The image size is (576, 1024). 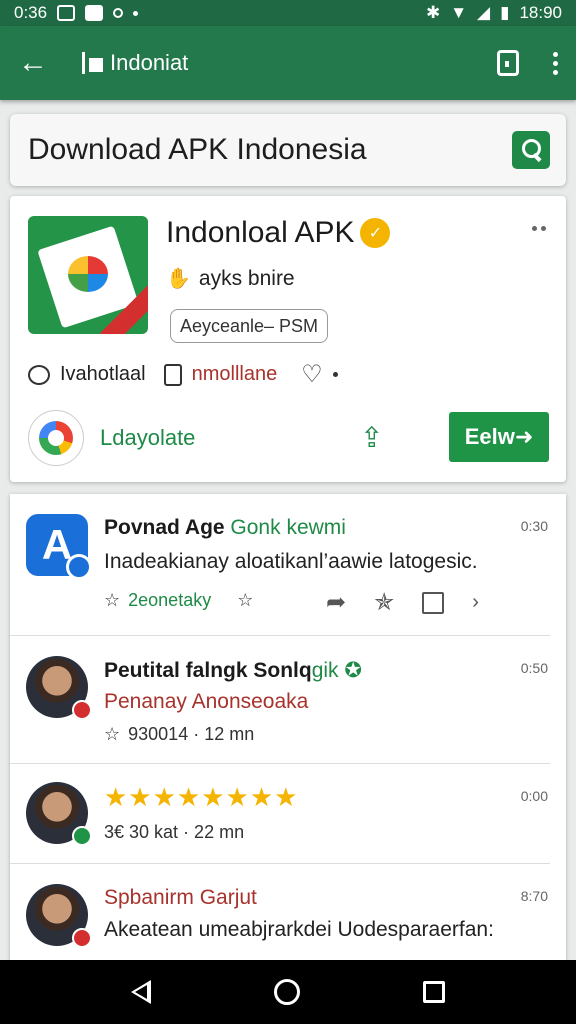 I want to click on nav-back-icon, so click(x=141, y=992).